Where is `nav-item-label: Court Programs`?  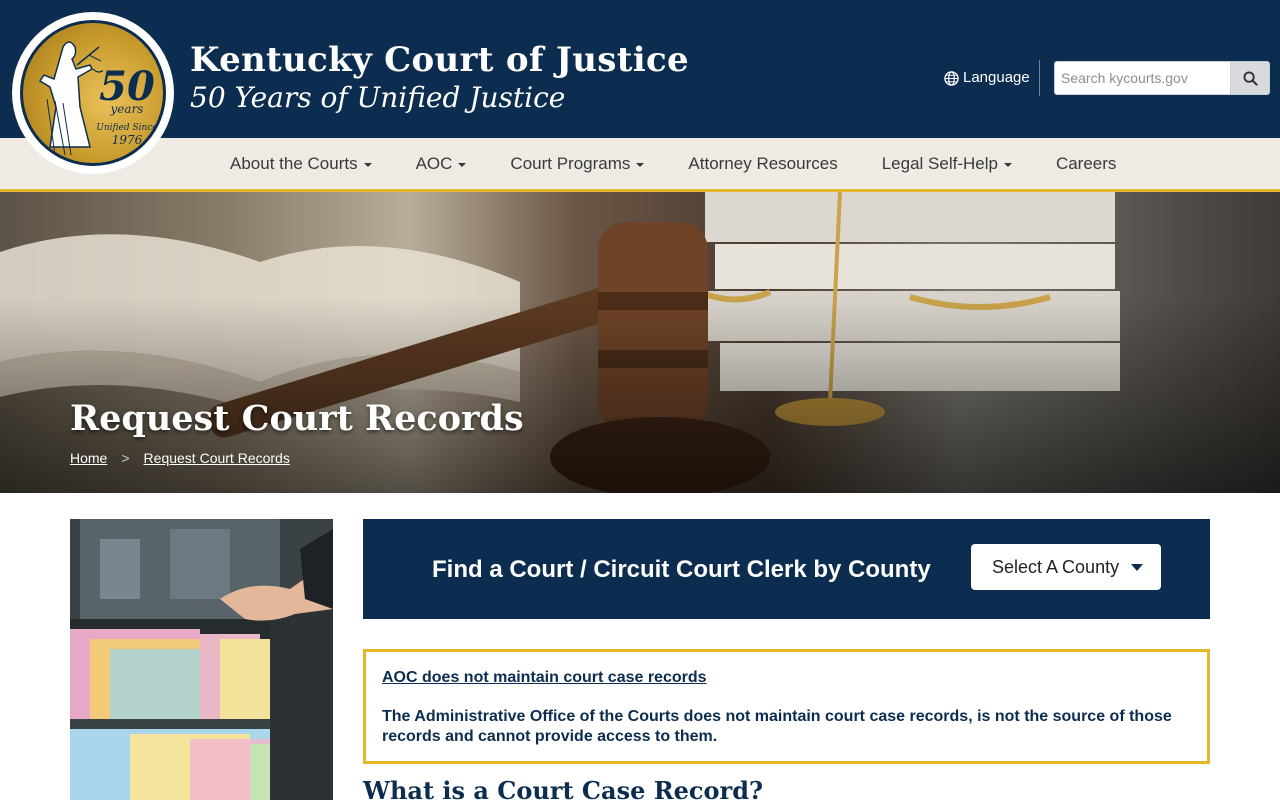 nav-item-label: Court Programs is located at coordinates (570, 163).